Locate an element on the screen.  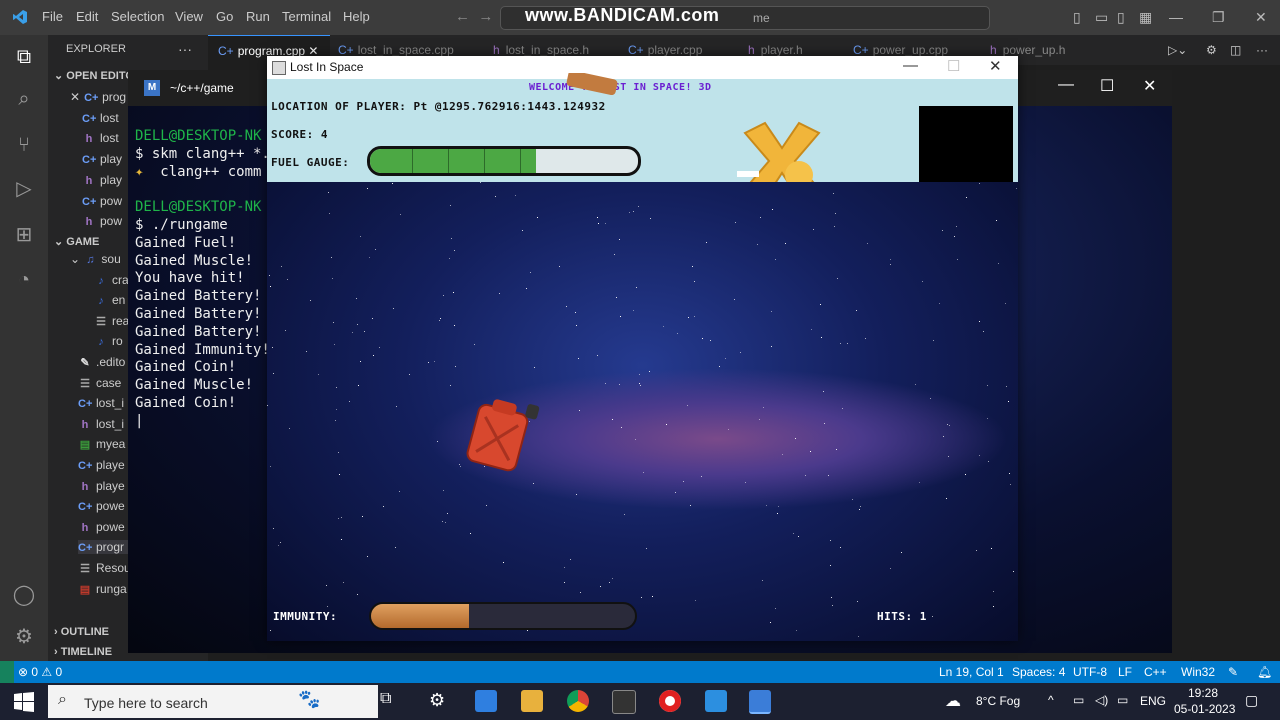
settings-icon: ⚙ is located at coordinates (1211, 50).